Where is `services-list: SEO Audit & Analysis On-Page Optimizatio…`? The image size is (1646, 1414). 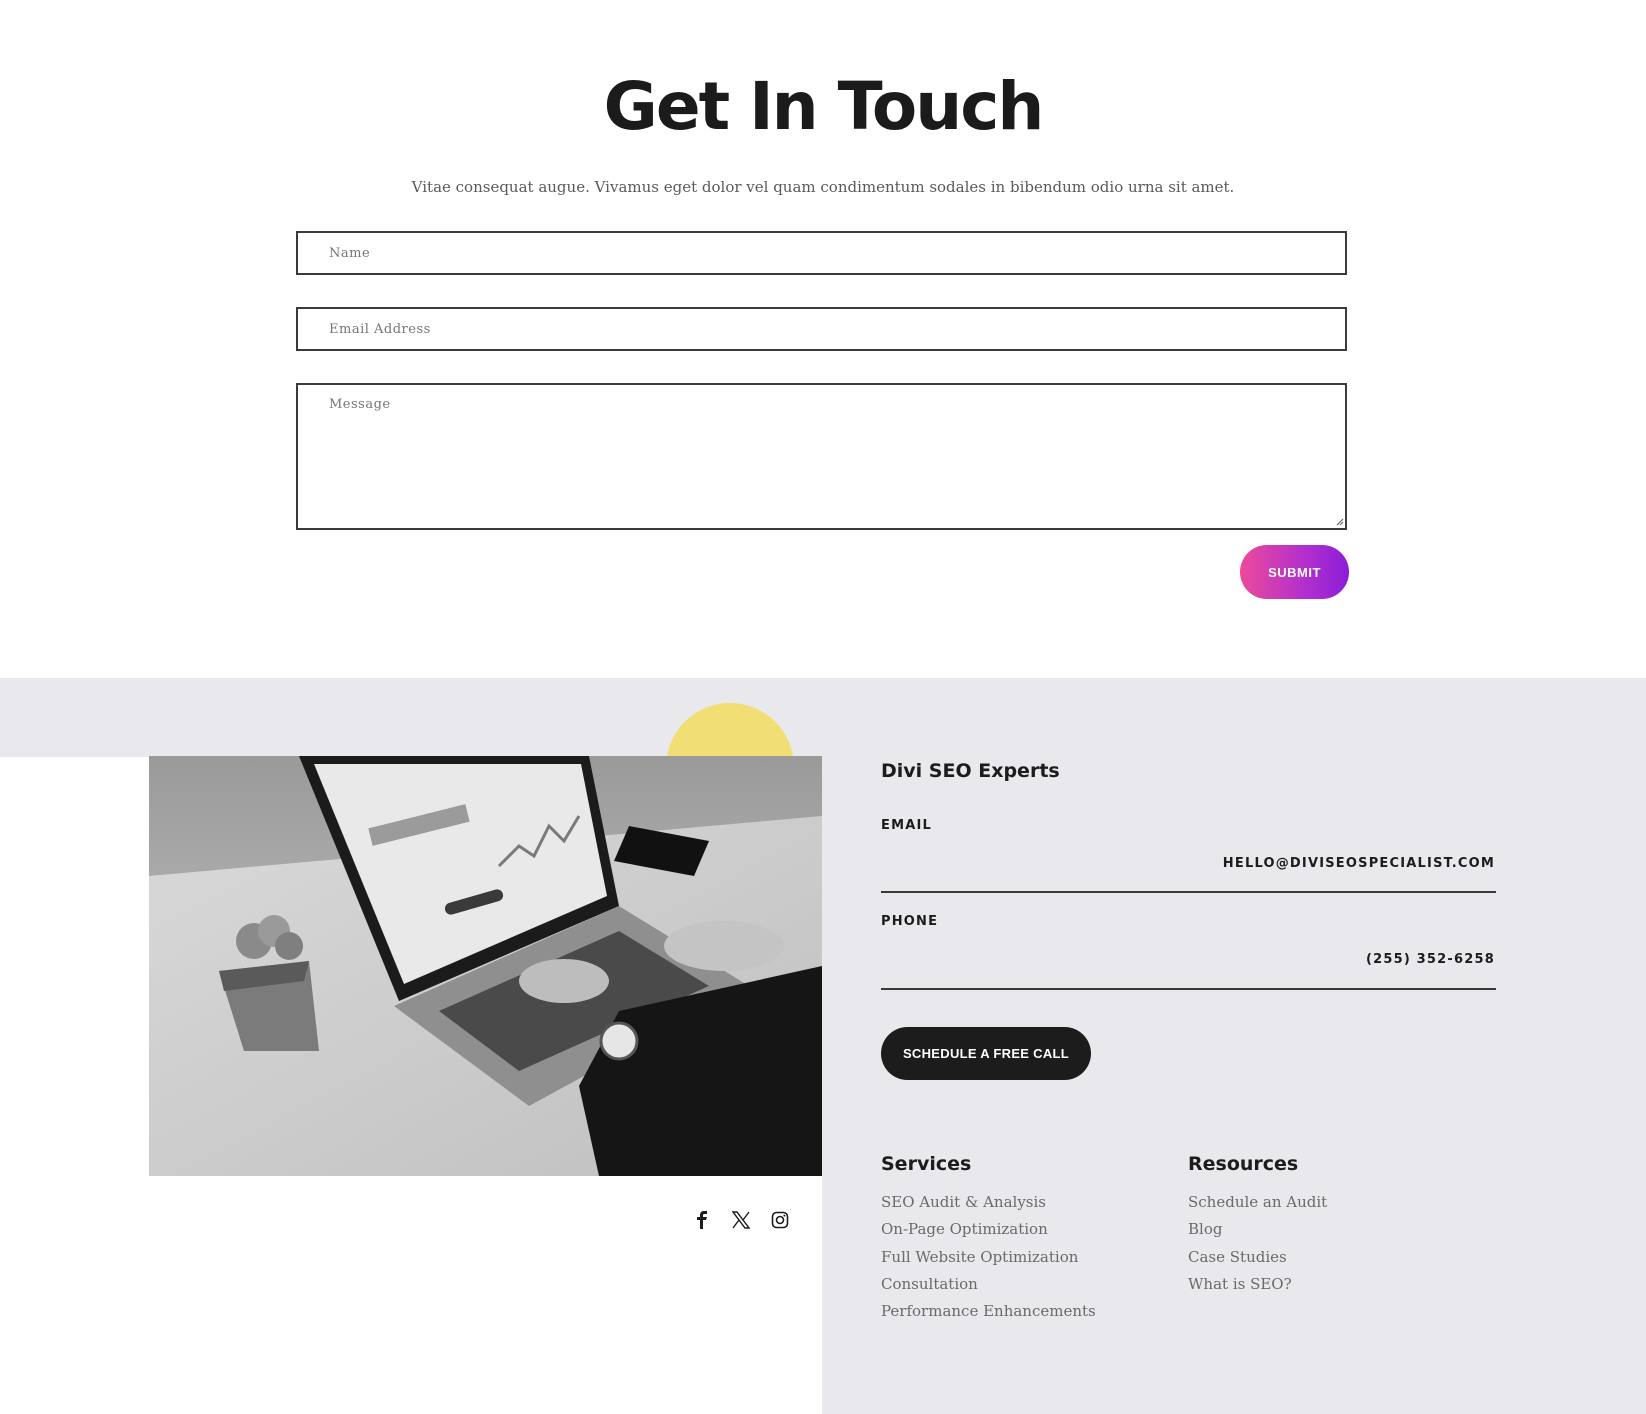
services-list: SEO Audit & Analysis On-Page Optimizatio… is located at coordinates (988, 1257).